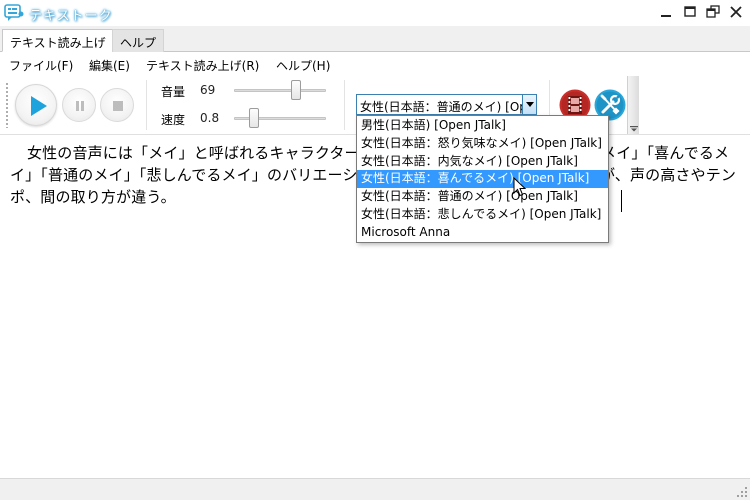 This screenshot has height=500, width=750. Describe the element at coordinates (375, 489) in the screenshot. I see `status-bar` at that location.